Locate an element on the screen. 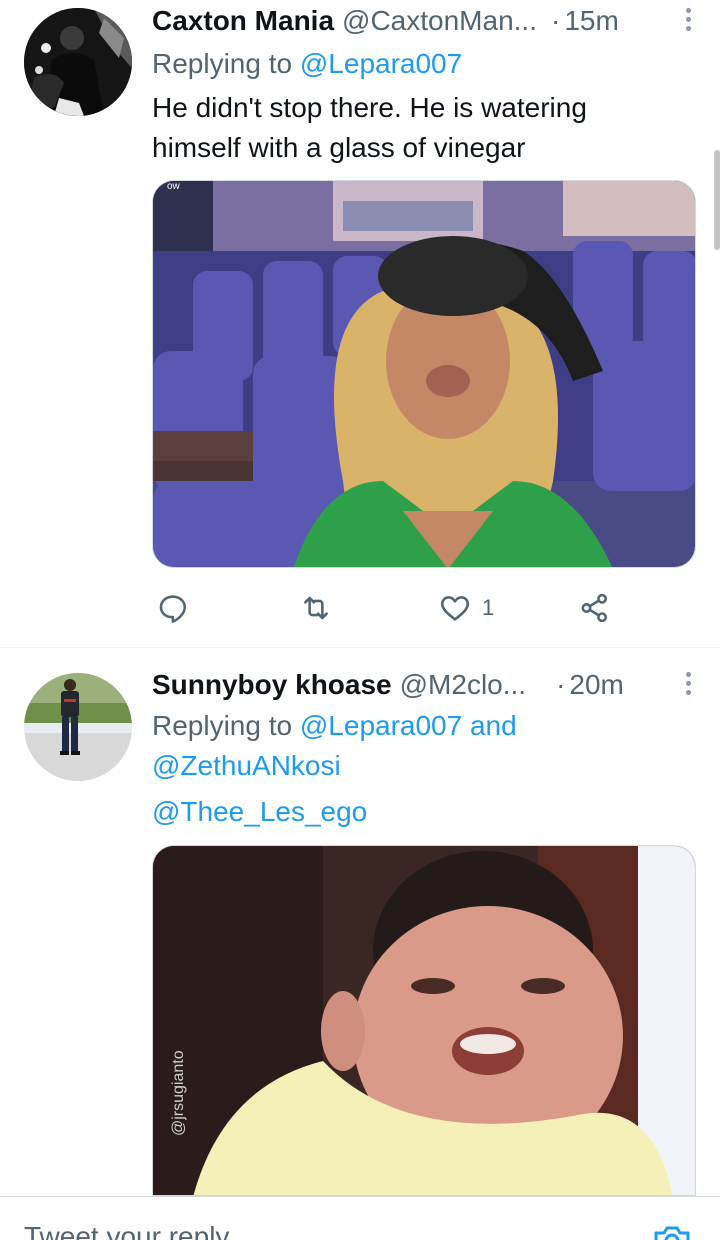 The image size is (720, 1240). retweet-button is located at coordinates (316, 608).